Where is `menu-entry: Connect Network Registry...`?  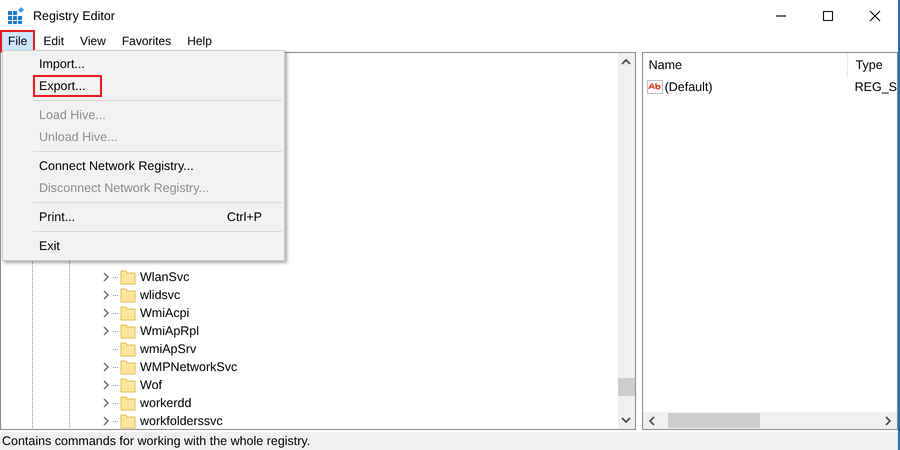
menu-entry: Connect Network Registry... is located at coordinates (116, 166).